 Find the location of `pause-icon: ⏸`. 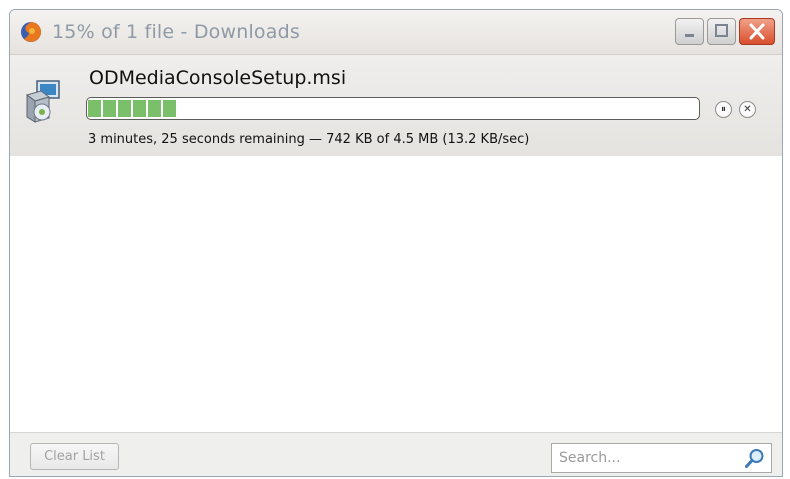

pause-icon: ⏸ is located at coordinates (723, 109).